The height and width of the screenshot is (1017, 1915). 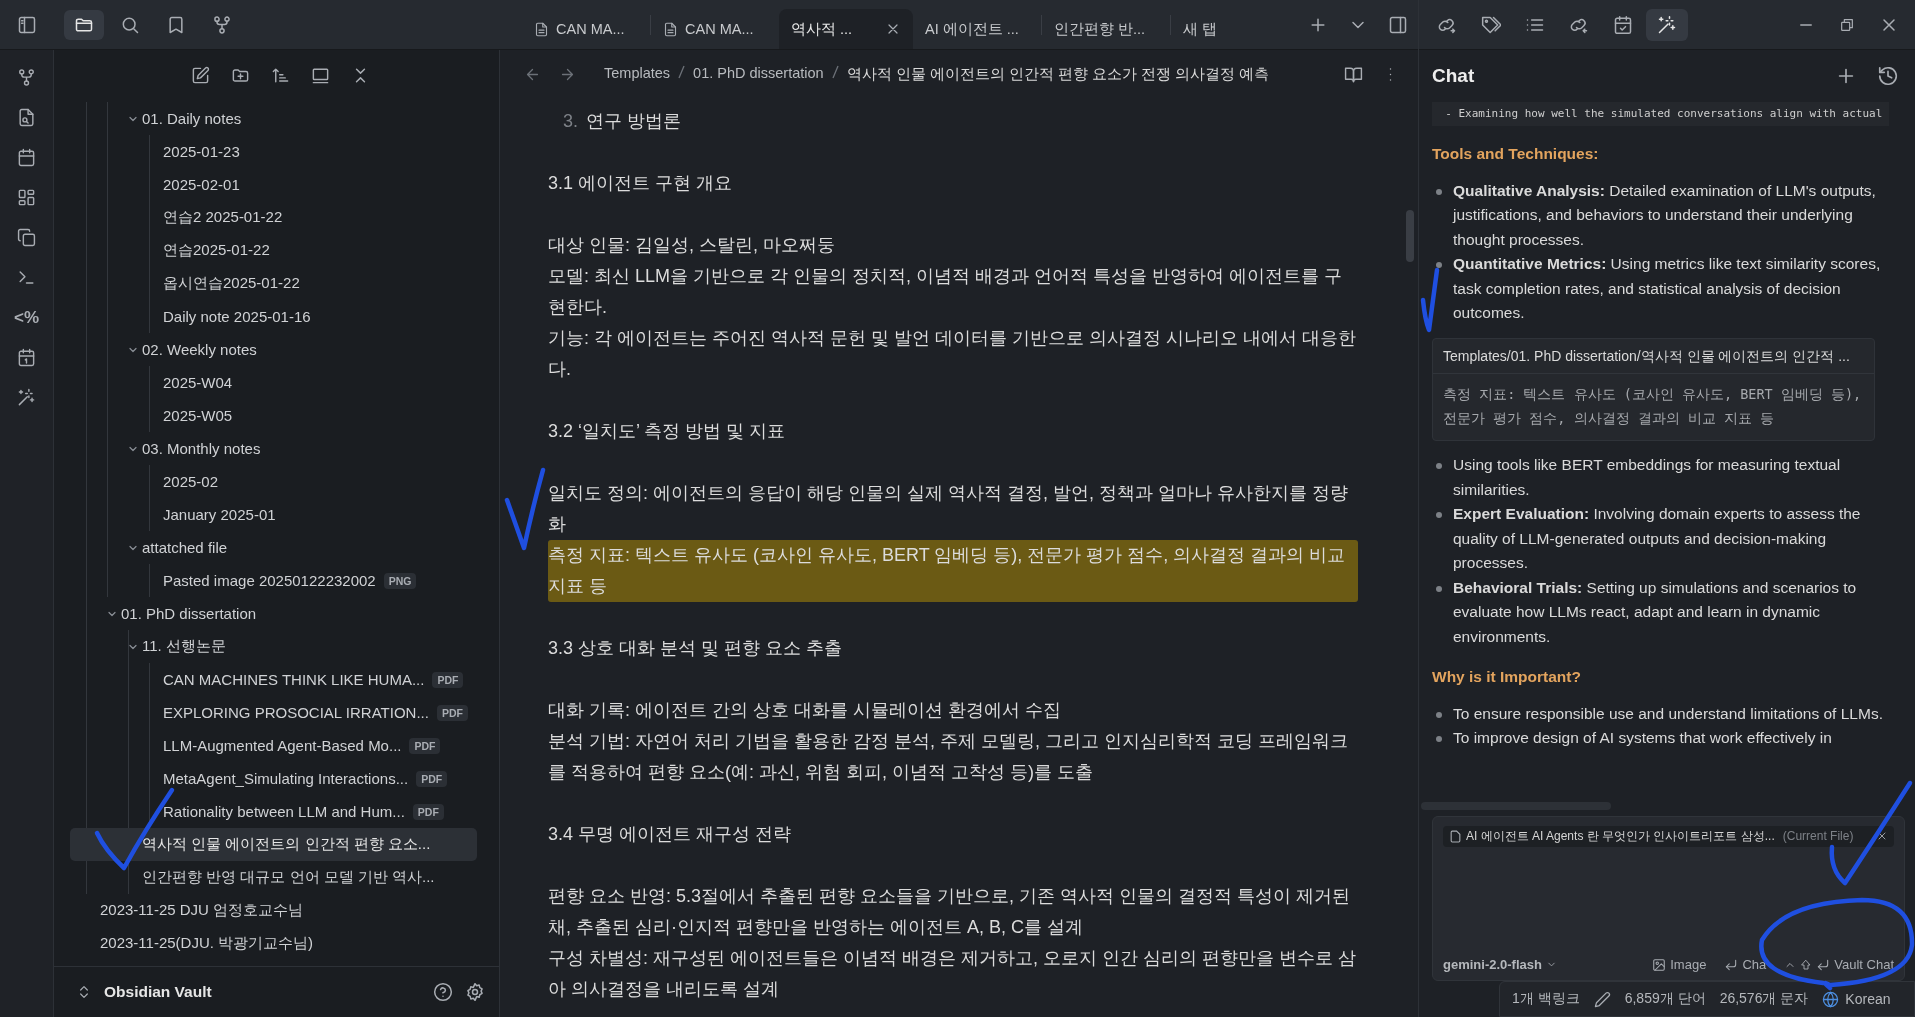 I want to click on language-label: Korean, so click(x=1868, y=999).